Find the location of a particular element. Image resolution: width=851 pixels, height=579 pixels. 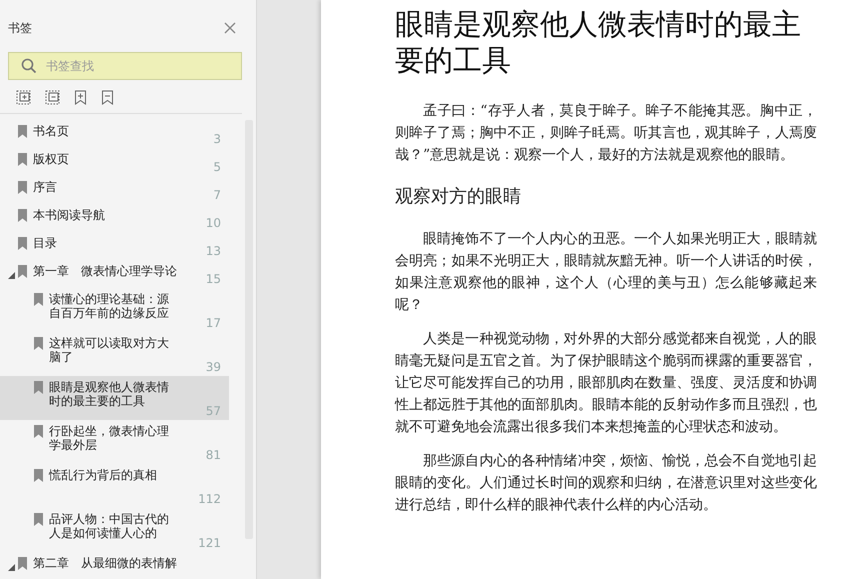

bookmark-item: 慌乱行为背后的真相 112 is located at coordinates (122, 486).